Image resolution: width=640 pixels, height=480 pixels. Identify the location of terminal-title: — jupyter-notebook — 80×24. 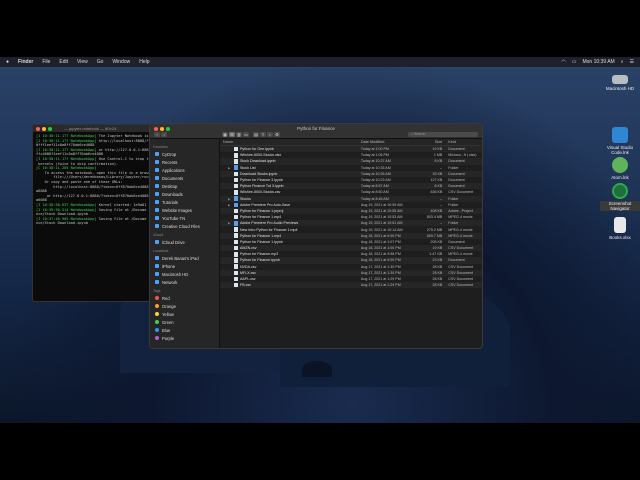
(90, 128).